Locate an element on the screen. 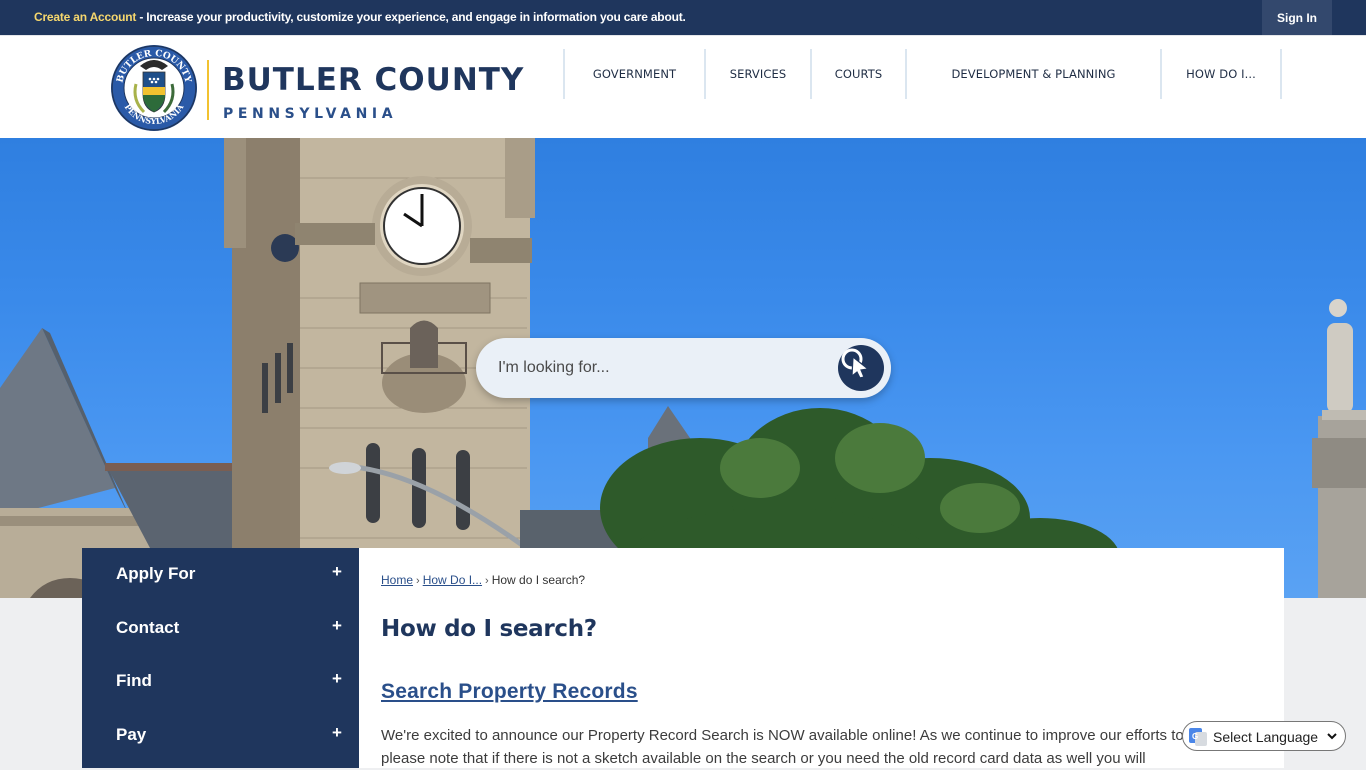 Image resolution: width=1366 pixels, height=770 pixels. search-button is located at coordinates (861, 368).